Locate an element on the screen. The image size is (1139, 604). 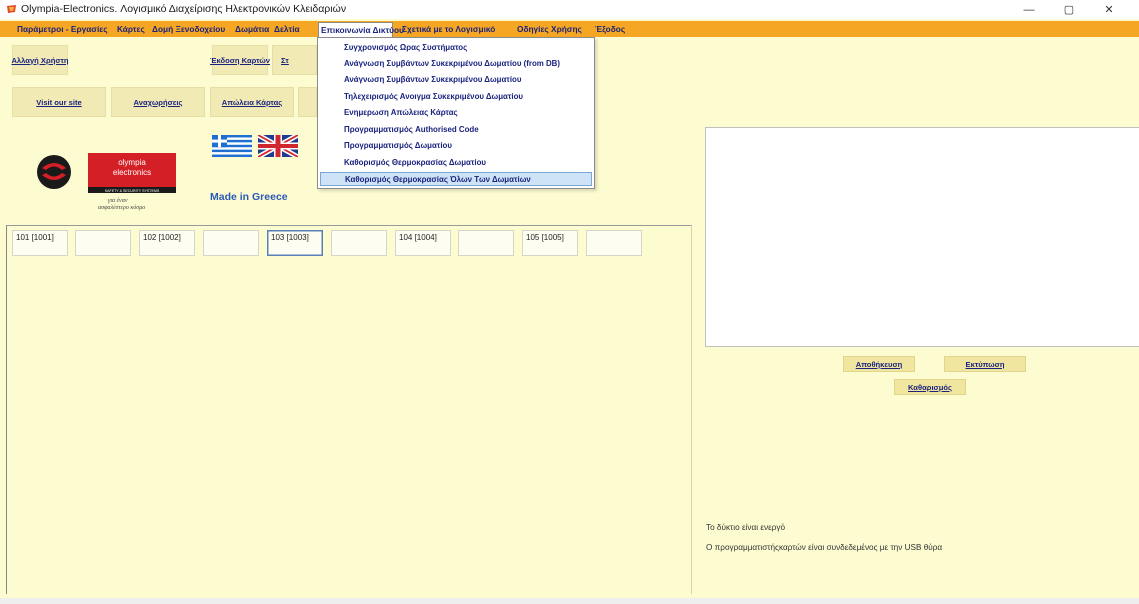
minimize-button: — is located at coordinates (1029, 9).